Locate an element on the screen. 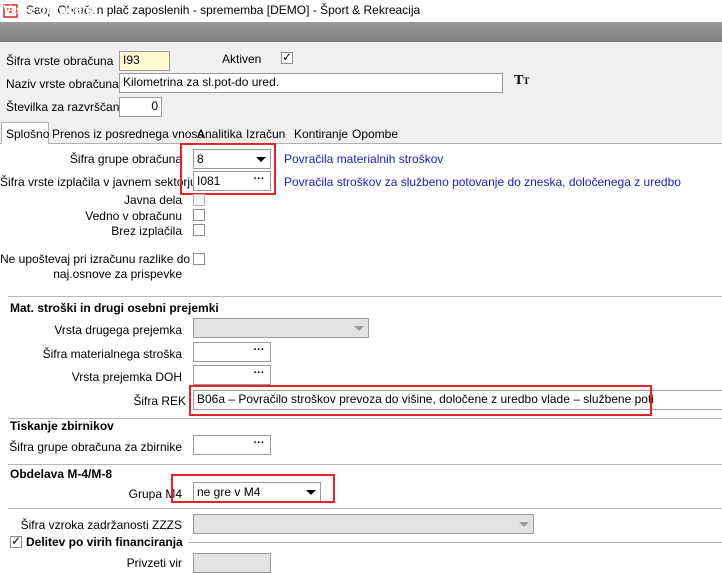  rek-label: Šifra REK is located at coordinates (159, 401).